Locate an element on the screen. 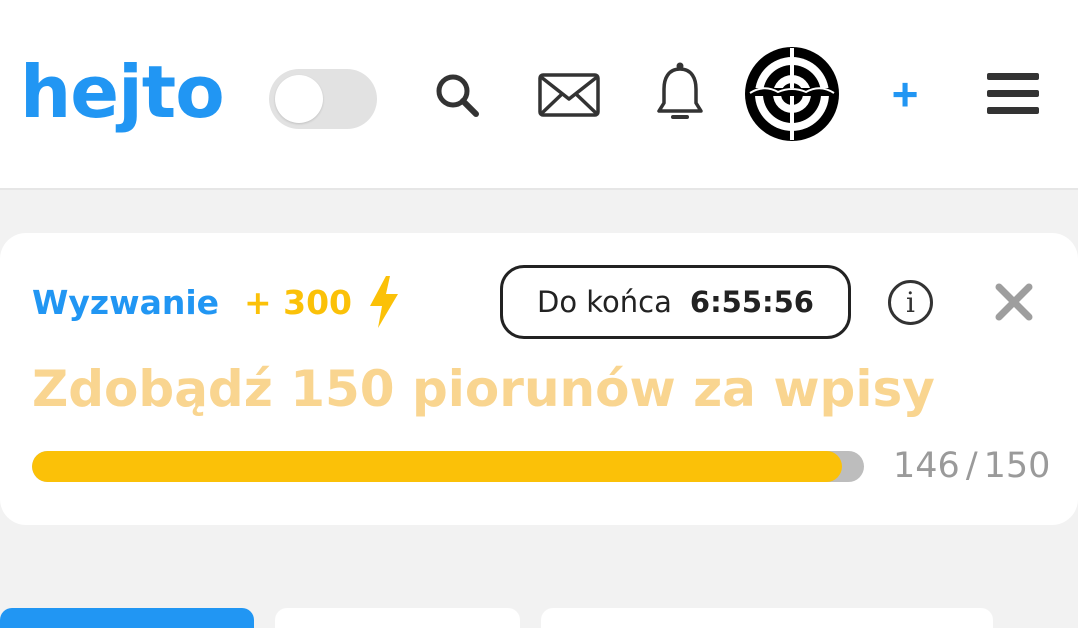  lightning-icon is located at coordinates (384, 302).